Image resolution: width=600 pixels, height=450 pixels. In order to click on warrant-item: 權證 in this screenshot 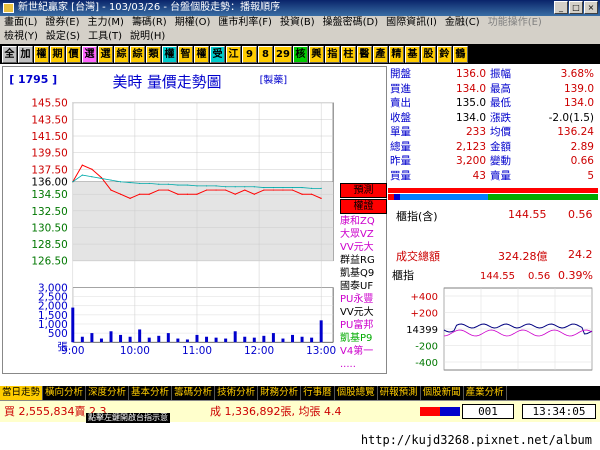, I will do `click(363, 206)`.